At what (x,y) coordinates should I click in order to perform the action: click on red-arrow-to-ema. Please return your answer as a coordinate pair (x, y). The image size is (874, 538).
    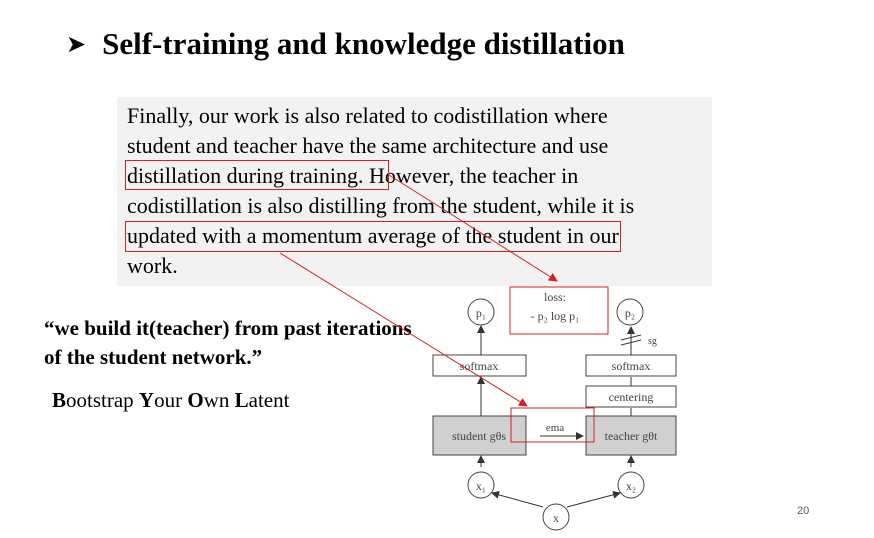
    Looking at the image, I should click on (403, 329).